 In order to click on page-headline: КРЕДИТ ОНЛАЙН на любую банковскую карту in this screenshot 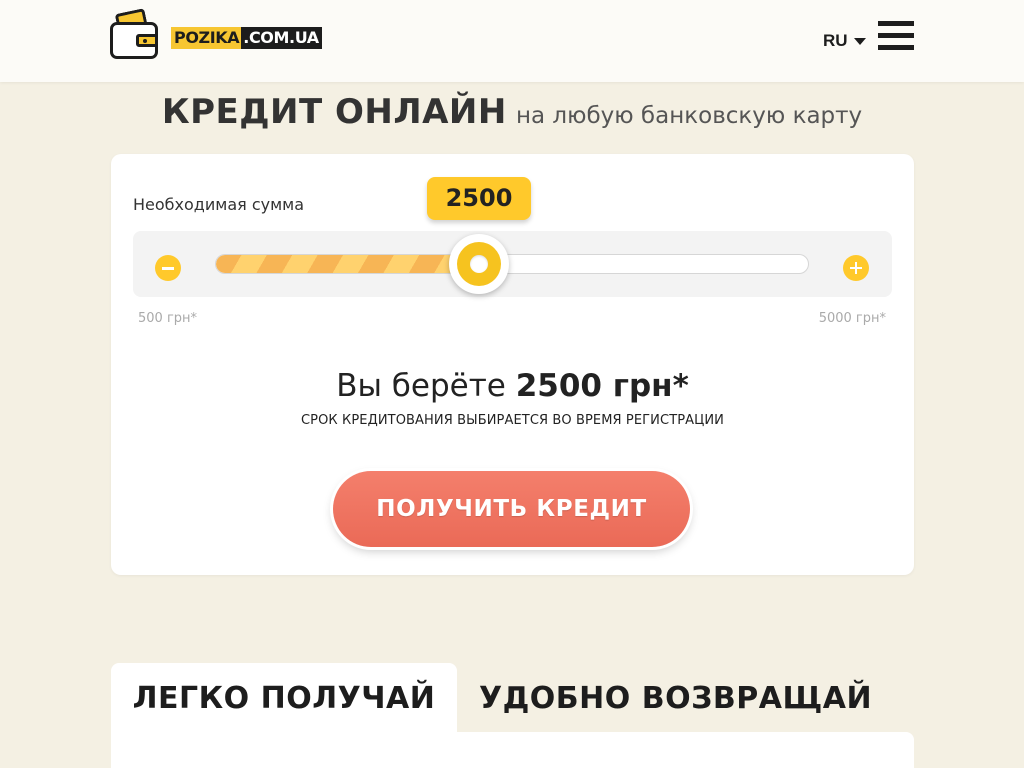, I will do `click(512, 112)`.